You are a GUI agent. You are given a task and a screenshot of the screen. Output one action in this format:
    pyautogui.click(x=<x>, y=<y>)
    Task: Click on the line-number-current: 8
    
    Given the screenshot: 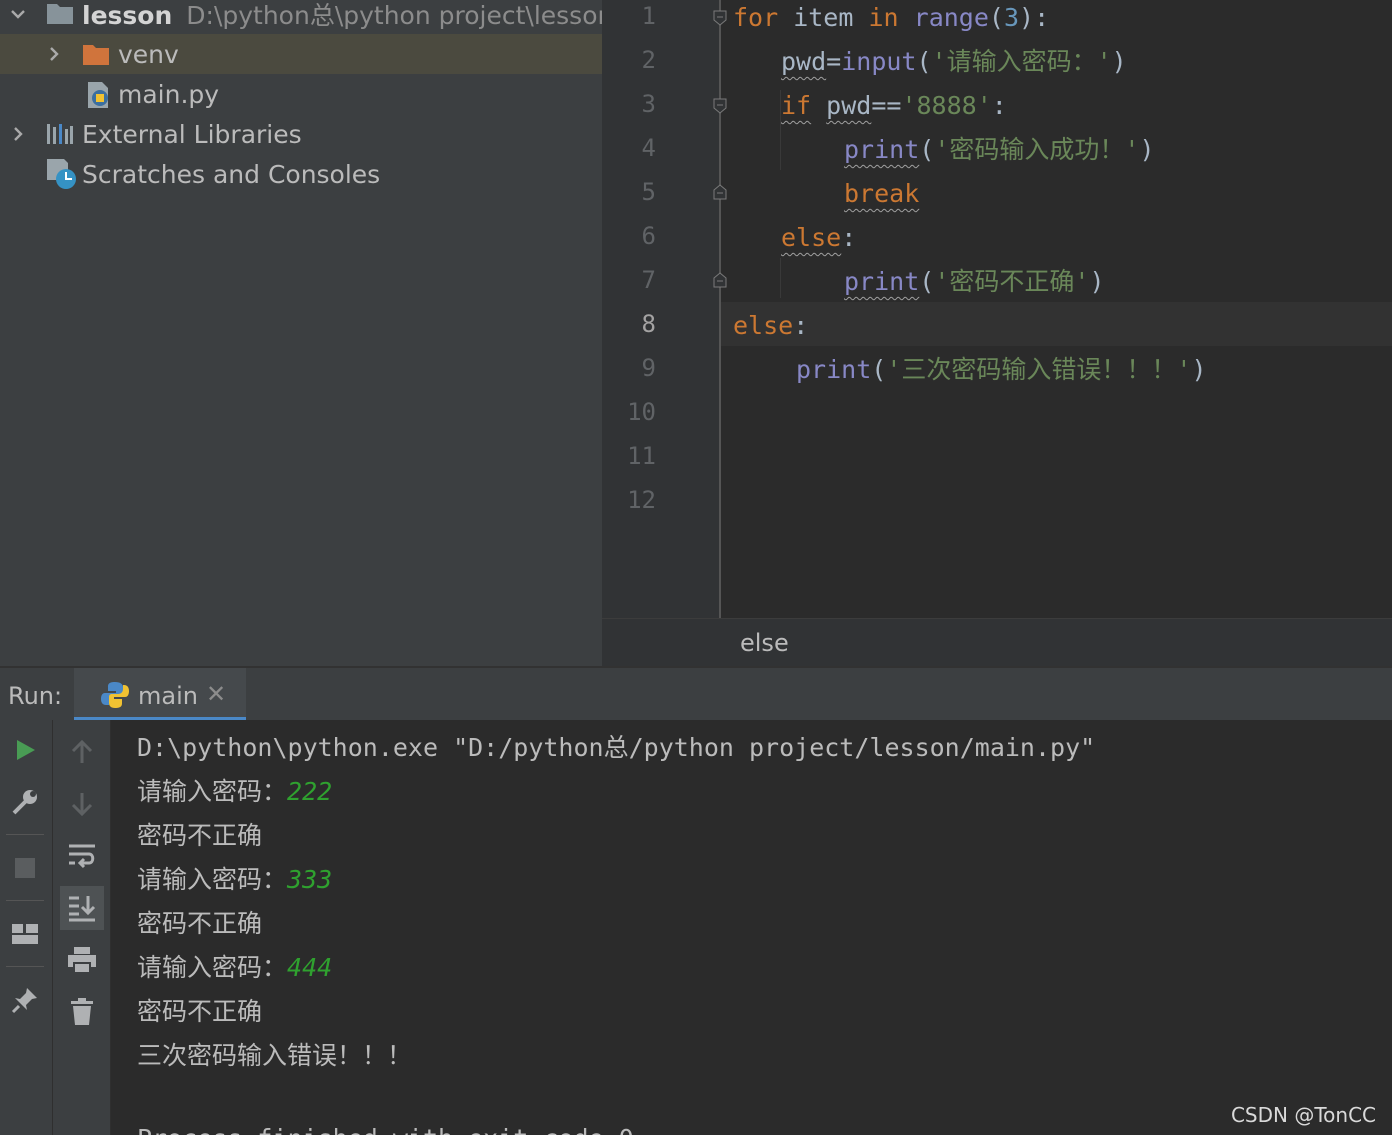 What is the action you would take?
    pyautogui.click(x=648, y=324)
    